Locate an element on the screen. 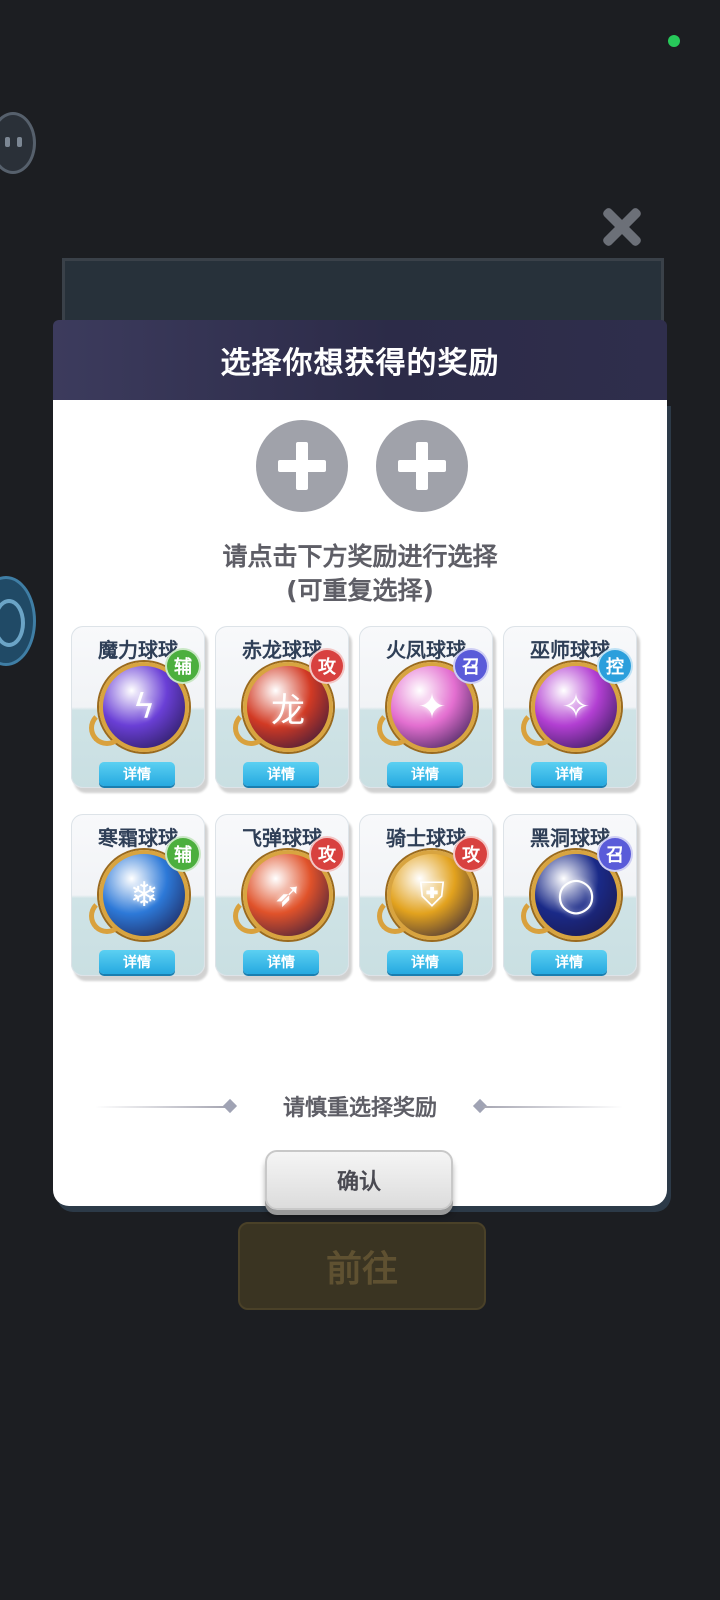 Image resolution: width=720 pixels, height=1600 pixels. dialog-title: 选择你想获得的奖励 is located at coordinates (360, 360).